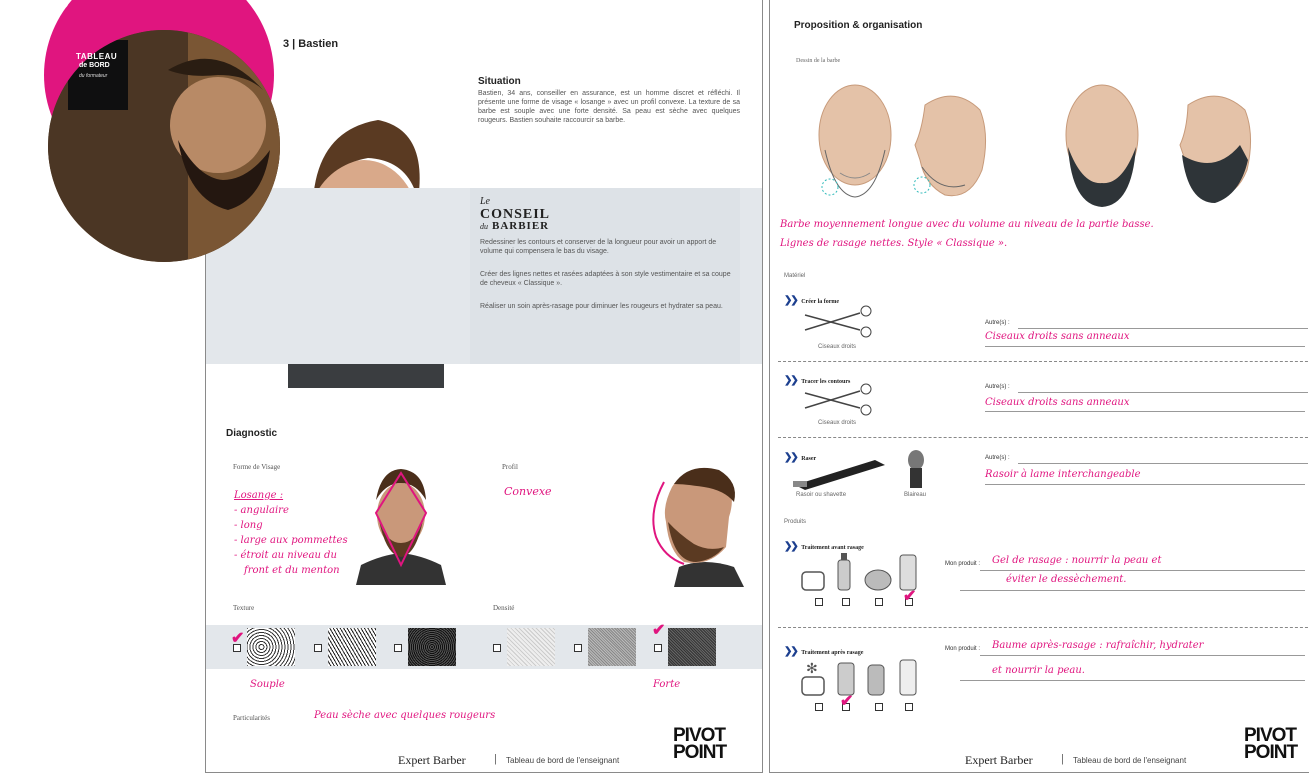 The image size is (1309, 773). Describe the element at coordinates (257, 467) in the screenshot. I see `forme-label: Forme de Visage` at that location.